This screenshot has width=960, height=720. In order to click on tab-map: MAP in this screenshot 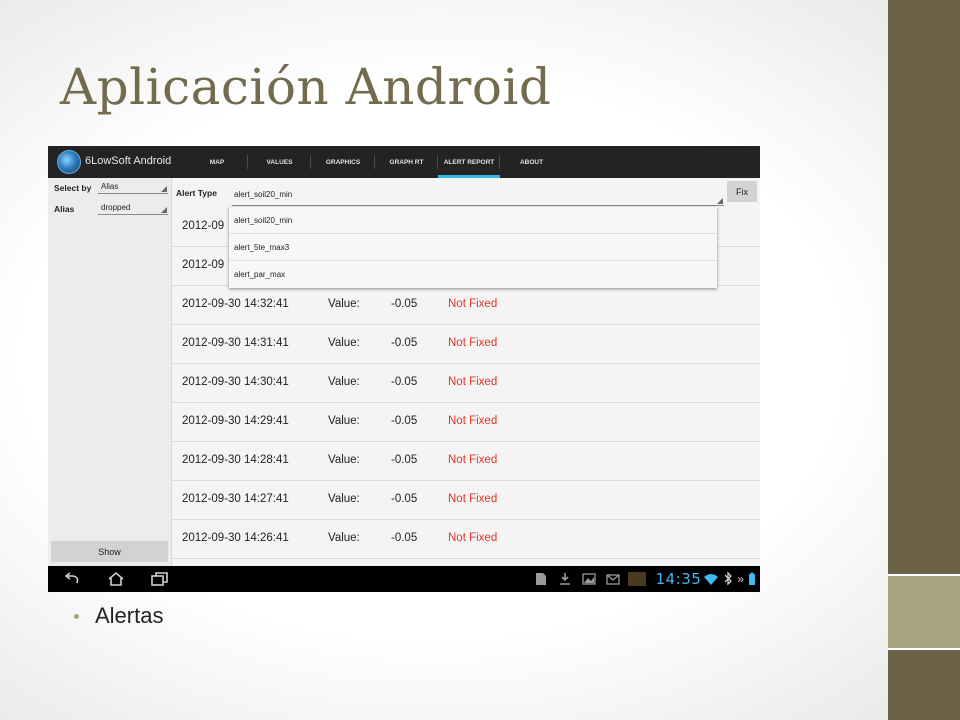, I will do `click(217, 162)`.